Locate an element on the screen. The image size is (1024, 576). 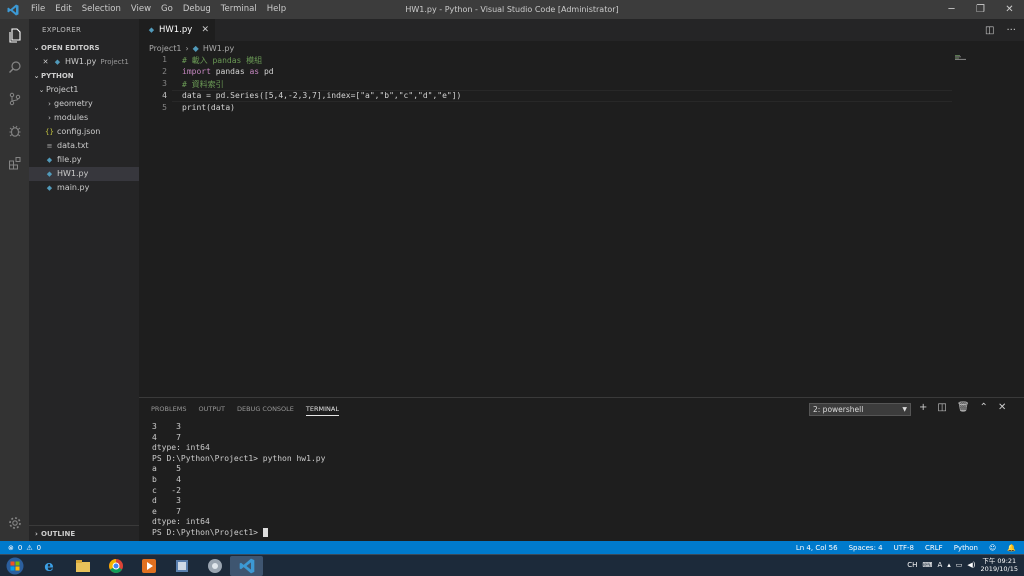
breadcrumb-file: HW1.py is located at coordinates (218, 48).